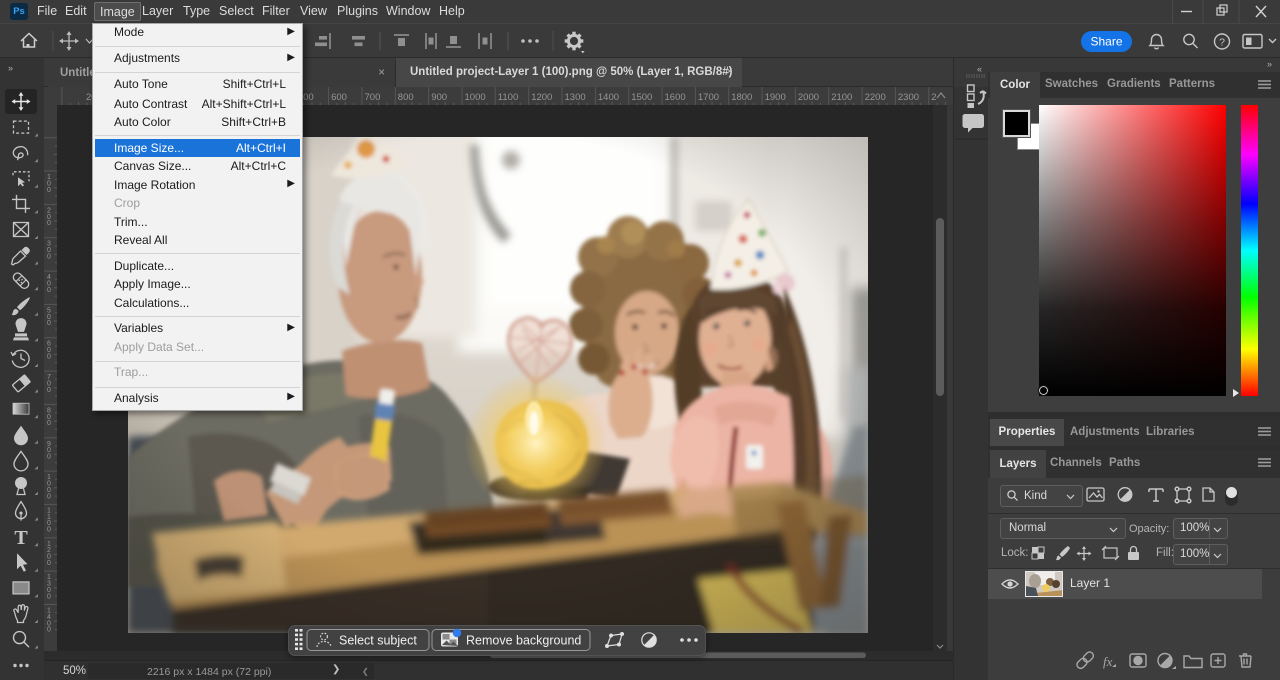 This screenshot has height=680, width=1280. What do you see at coordinates (708, 97) in the screenshot?
I see `svg-text: 1700` at bounding box center [708, 97].